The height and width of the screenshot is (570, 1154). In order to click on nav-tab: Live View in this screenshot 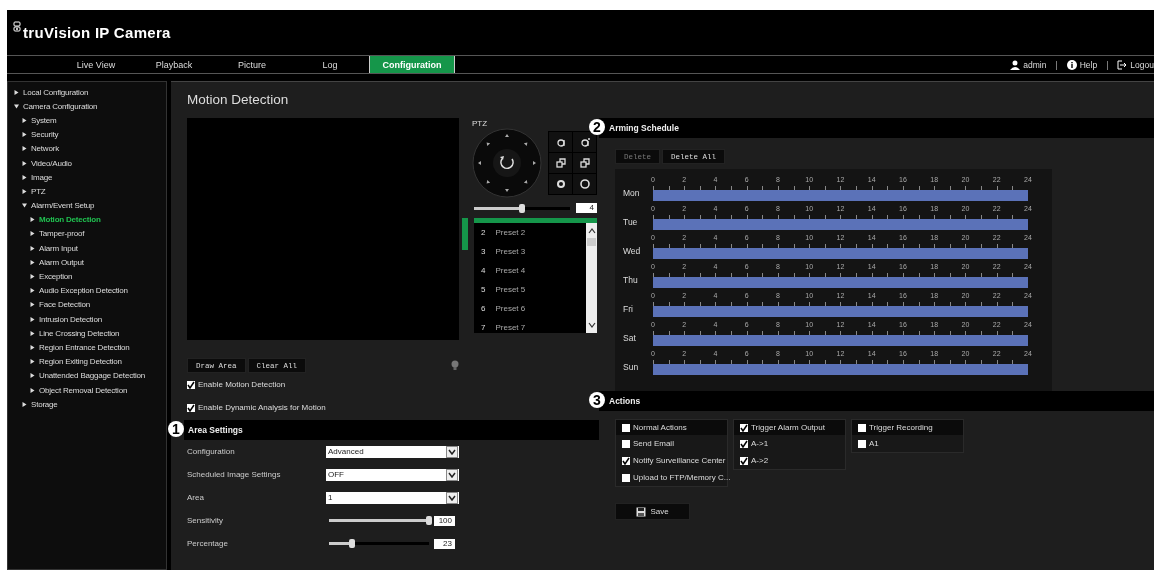, I will do `click(96, 64)`.